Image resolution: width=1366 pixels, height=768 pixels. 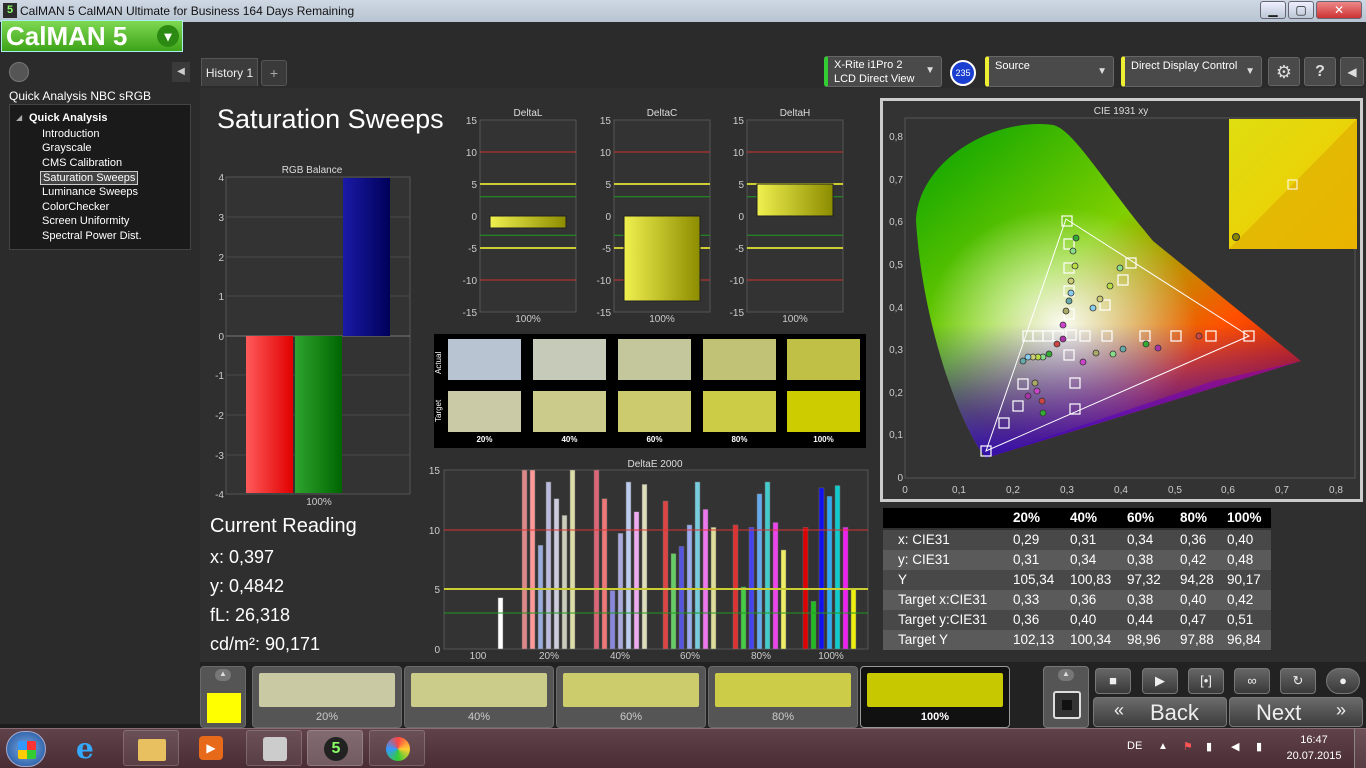 I want to click on tab-history-1: History 1, so click(x=229, y=72).